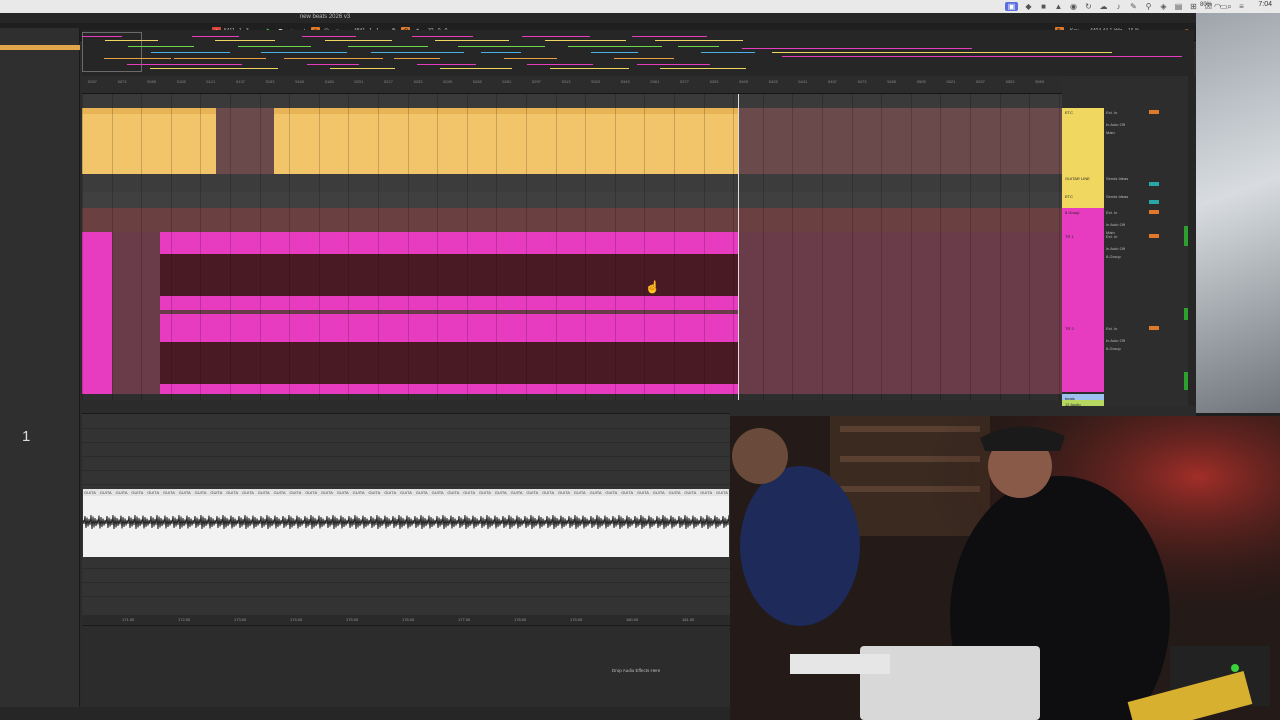 The image size is (1280, 720). What do you see at coordinates (1043, 6) in the screenshot?
I see `stop-icon: ■` at bounding box center [1043, 6].